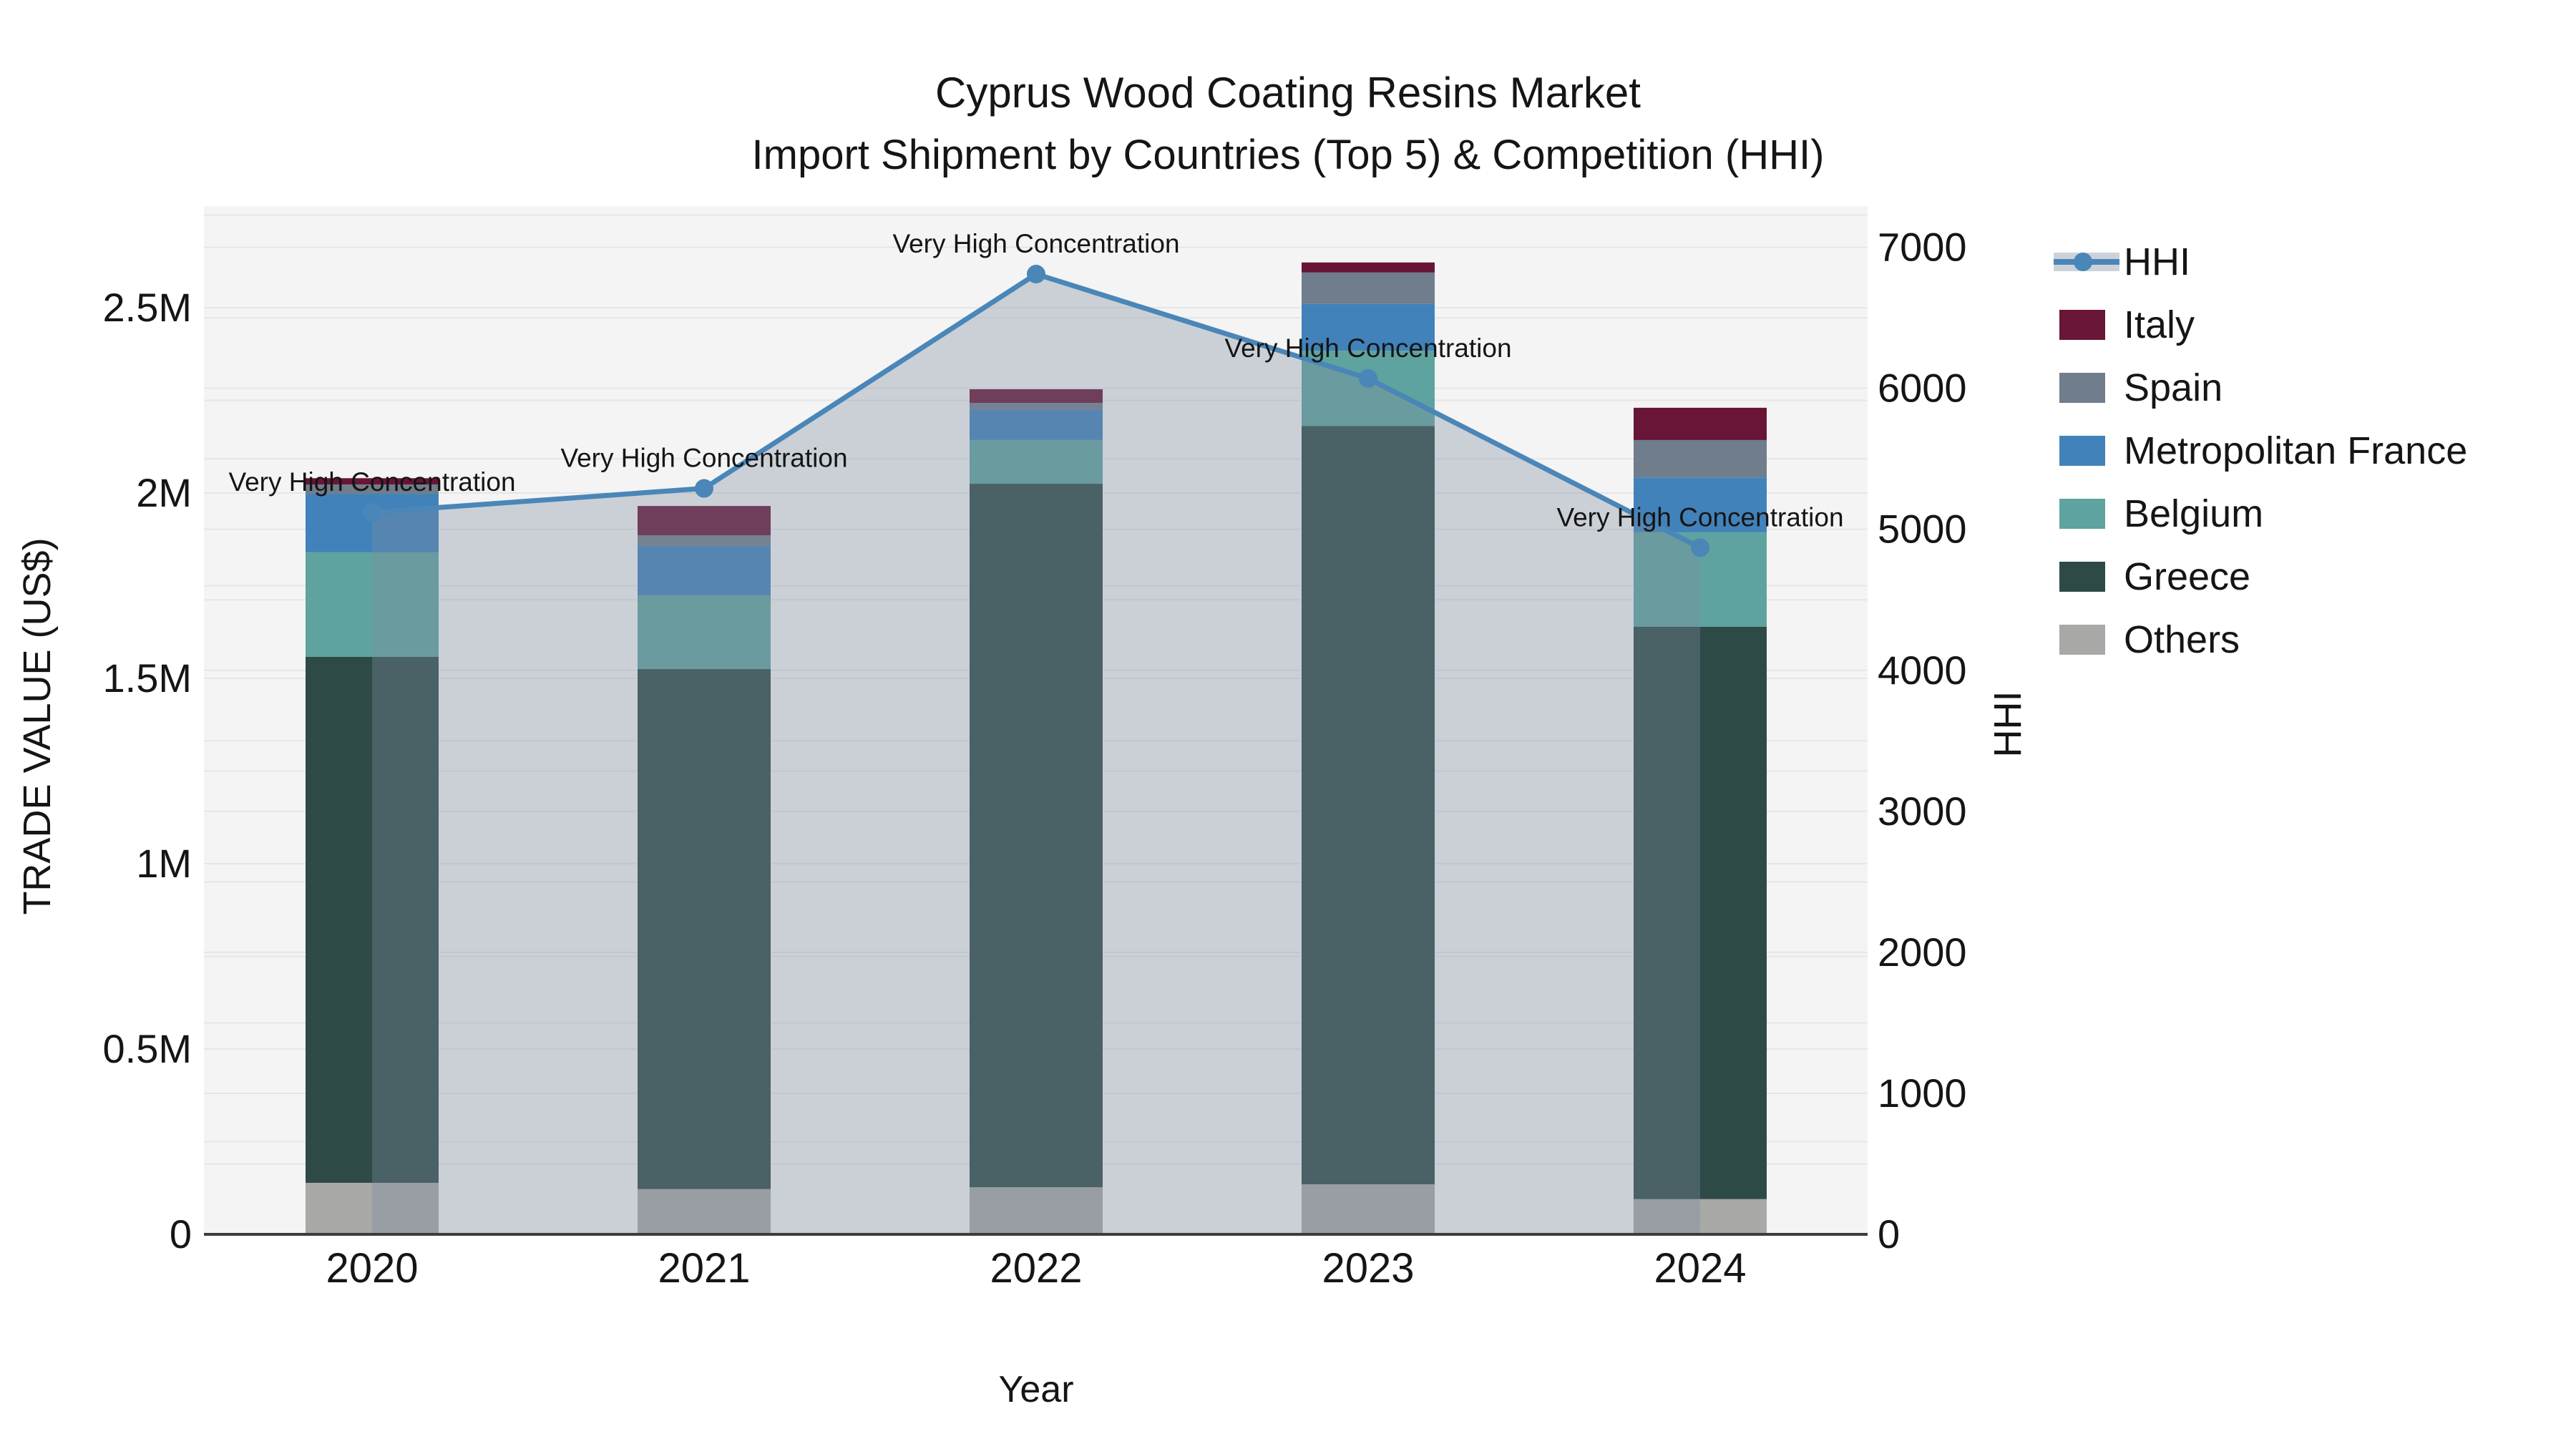 The width and height of the screenshot is (2576, 1449). I want to click on hhi-legend-marker-icon, so click(2083, 262).